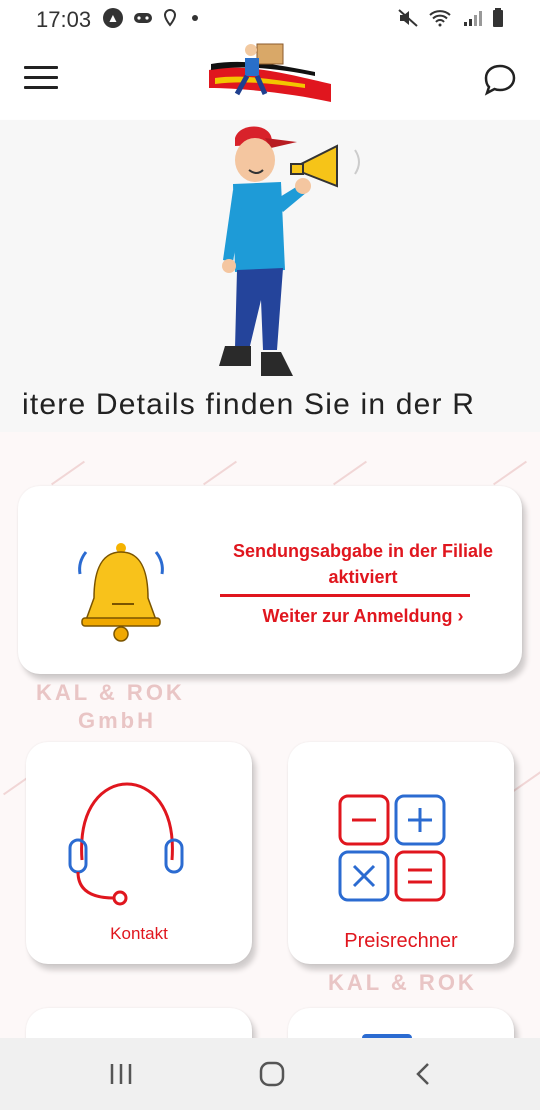  What do you see at coordinates (270, 72) in the screenshot?
I see `courier-logo-icon` at bounding box center [270, 72].